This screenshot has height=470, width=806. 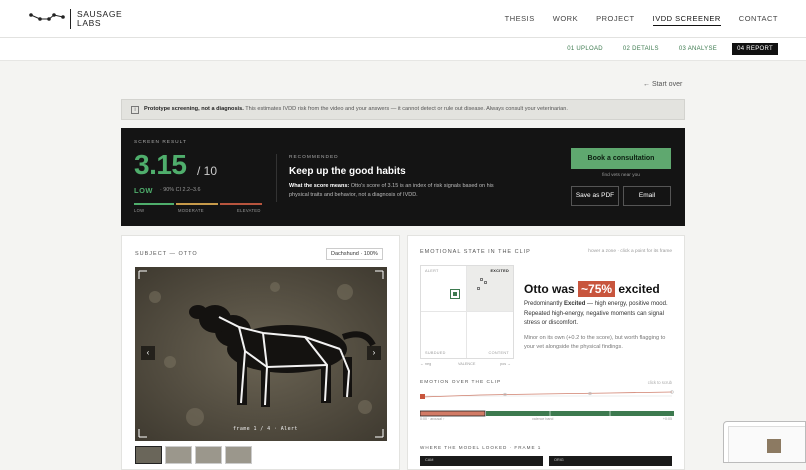 What do you see at coordinates (659, 382) in the screenshot?
I see `timeline-hint: click to scrub` at bounding box center [659, 382].